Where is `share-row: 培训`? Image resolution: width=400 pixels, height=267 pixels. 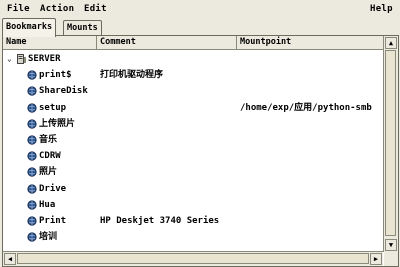 share-row: 培训 is located at coordinates (193, 237).